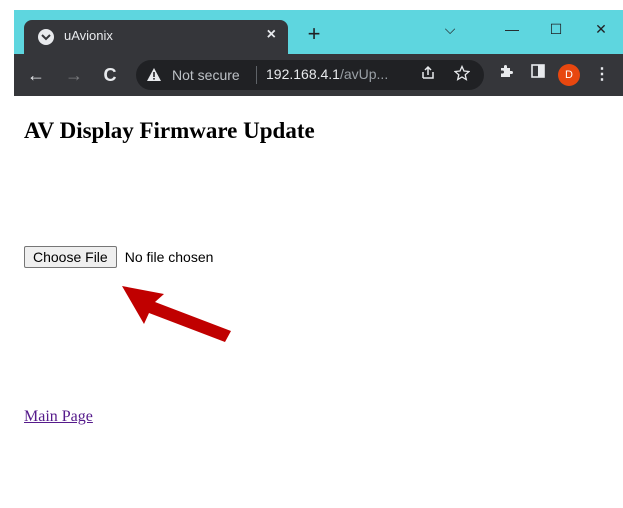 This screenshot has width=623, height=508. I want to click on extensions-puzzle-icon, so click(506, 75).